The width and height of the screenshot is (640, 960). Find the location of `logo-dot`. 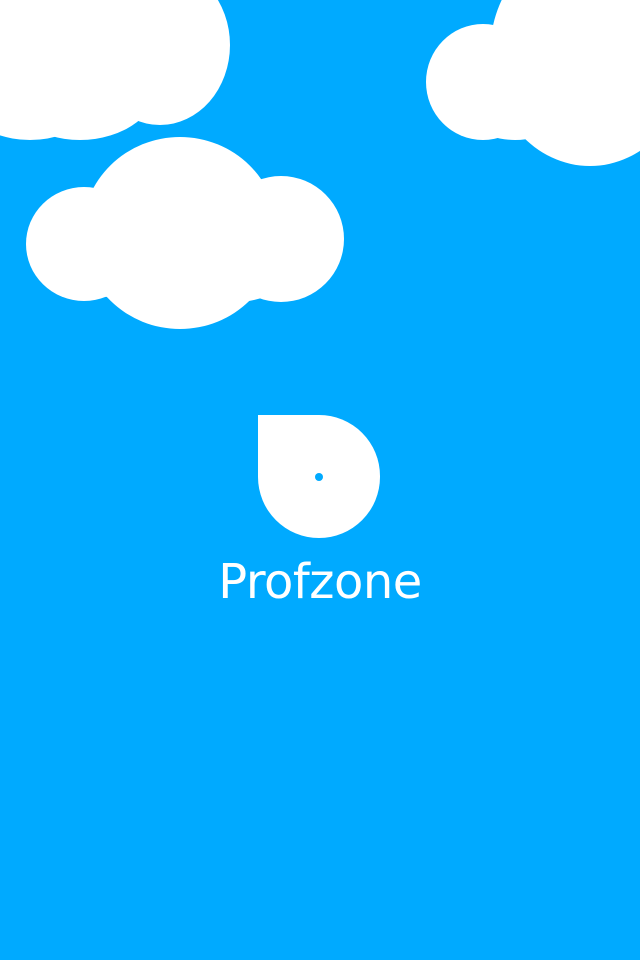

logo-dot is located at coordinates (319, 477).